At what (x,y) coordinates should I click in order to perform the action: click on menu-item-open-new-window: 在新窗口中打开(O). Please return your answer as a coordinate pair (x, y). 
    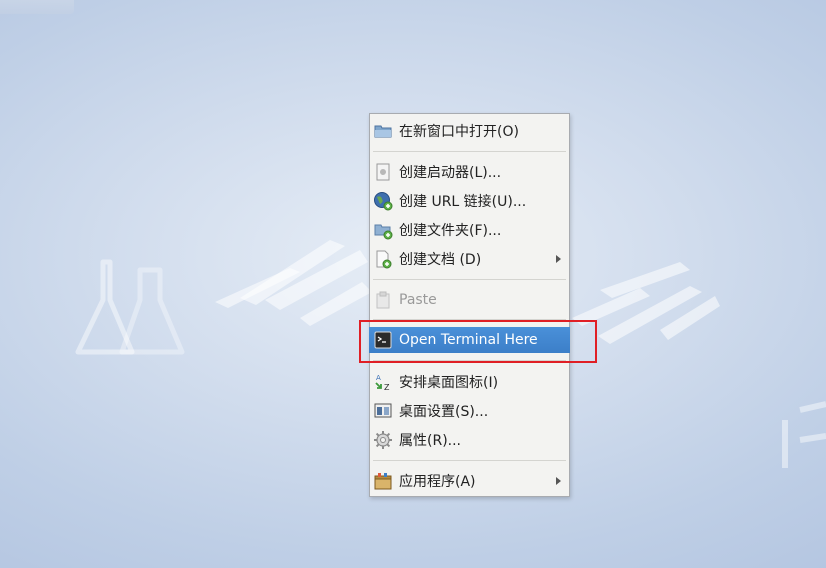
    Looking at the image, I should click on (469, 131).